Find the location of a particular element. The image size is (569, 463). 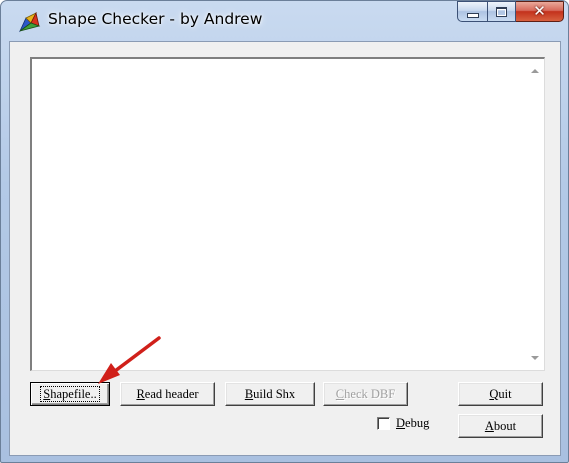

build-shx-button: Build Shx is located at coordinates (270, 394).